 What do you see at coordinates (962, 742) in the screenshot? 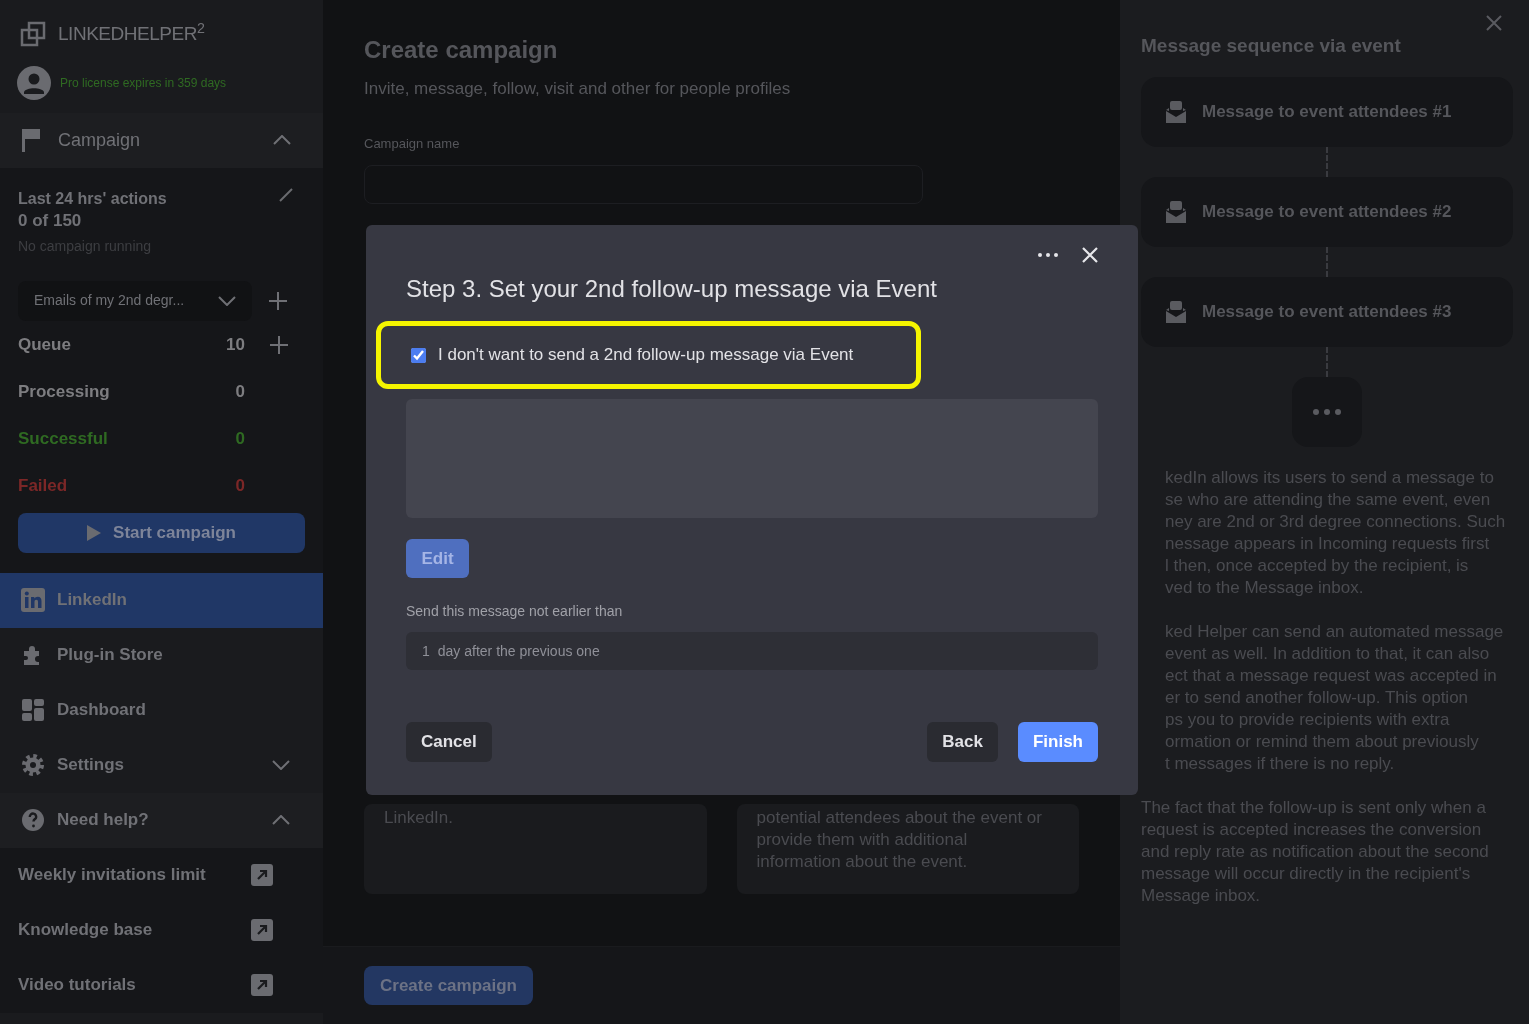
I see `back-button: Back` at bounding box center [962, 742].